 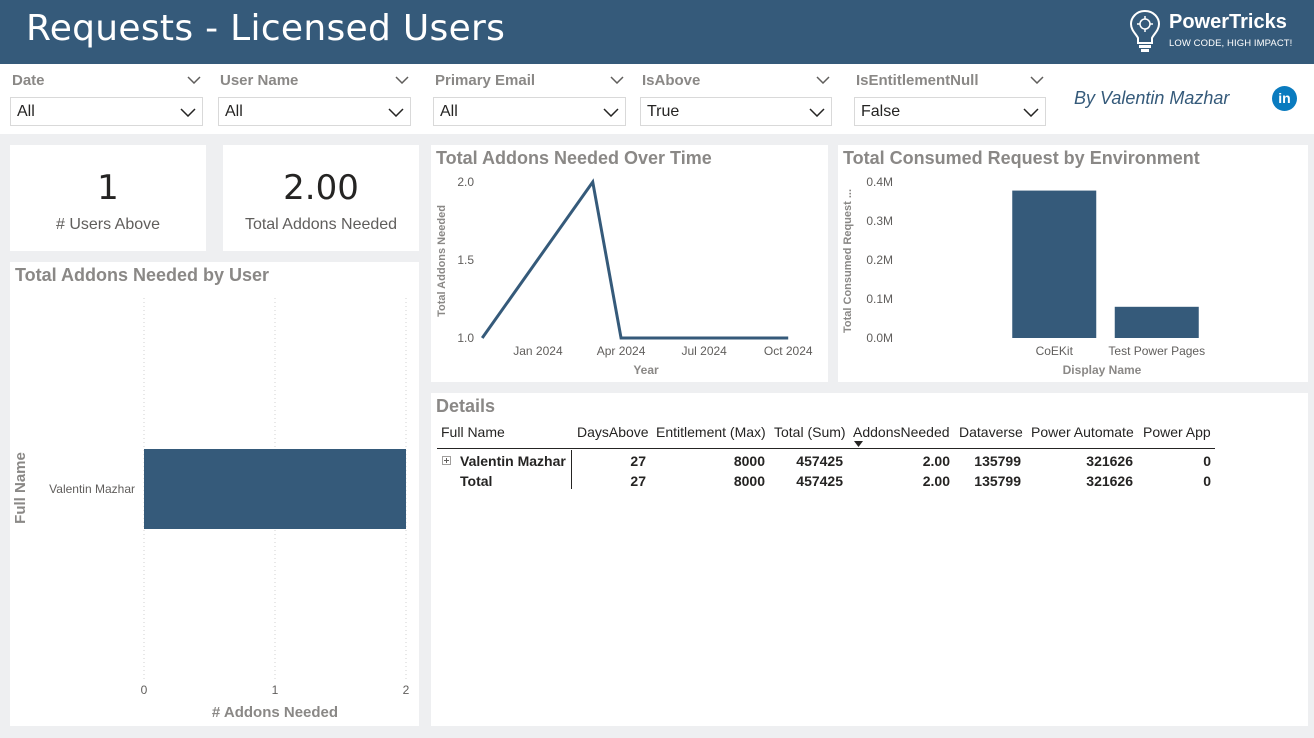 I want to click on lightbulb-icon, so click(x=1145, y=30).